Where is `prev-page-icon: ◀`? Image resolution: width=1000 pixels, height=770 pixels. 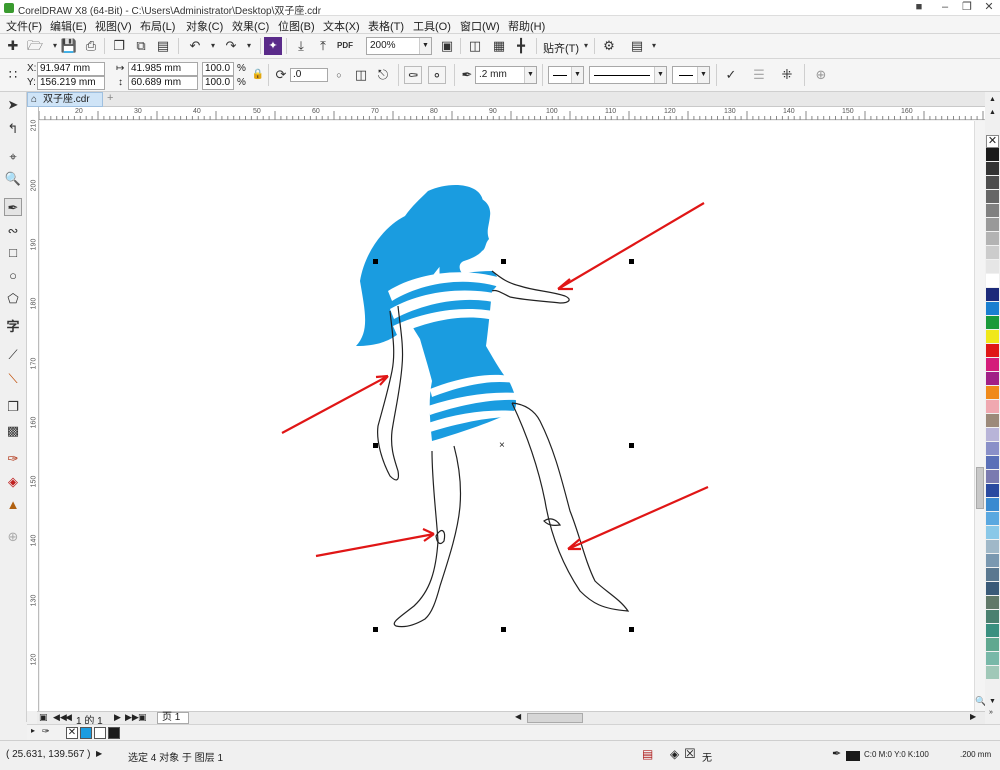
prev-page-icon: ◀ is located at coordinates (68, 717).